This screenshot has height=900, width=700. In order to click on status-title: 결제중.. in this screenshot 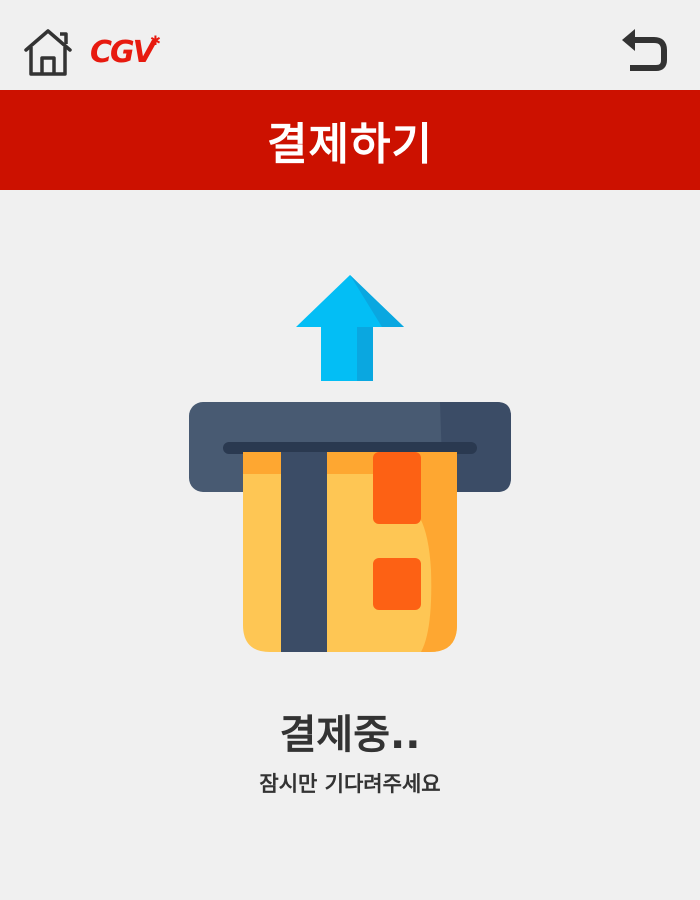, I will do `click(350, 735)`.